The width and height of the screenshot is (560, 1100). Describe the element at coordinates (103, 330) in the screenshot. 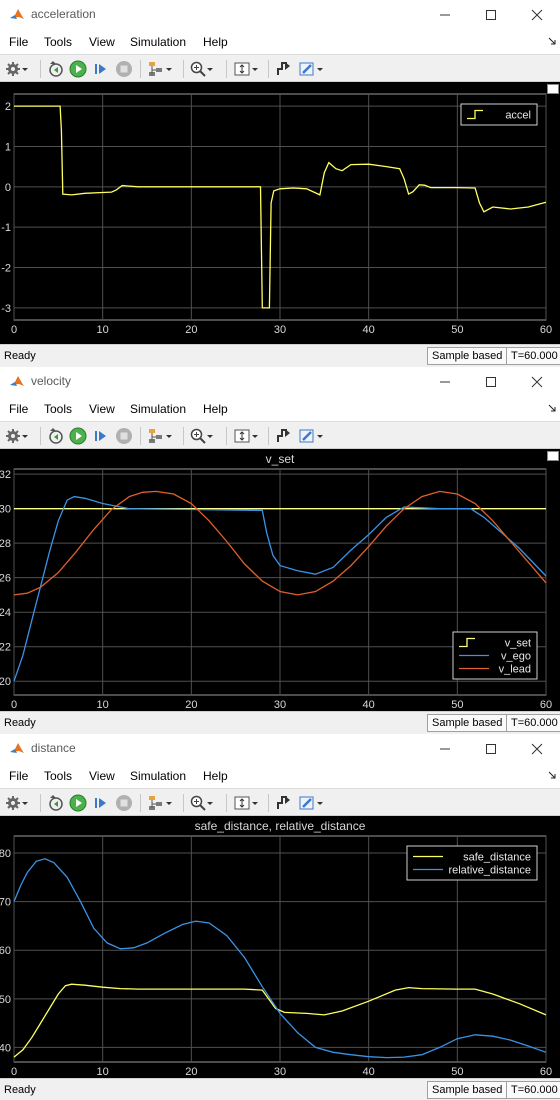

I see `x-tick-label: 10` at that location.